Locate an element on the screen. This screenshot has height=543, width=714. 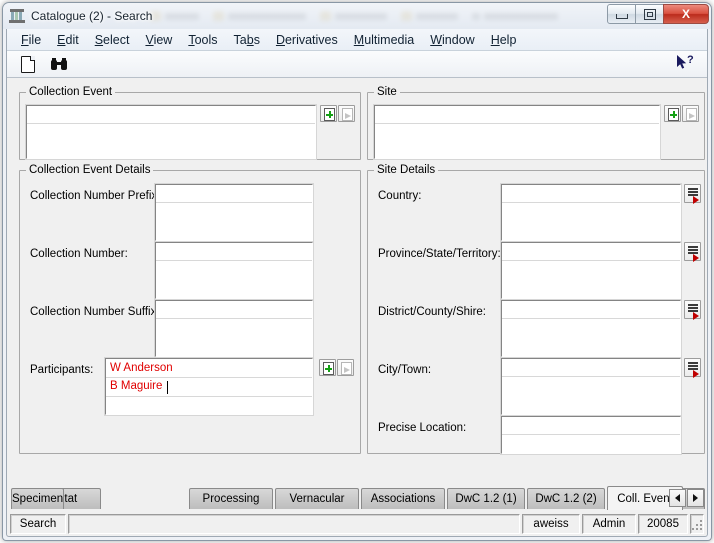
help-pointer-icon: ? is located at coordinates (686, 63).